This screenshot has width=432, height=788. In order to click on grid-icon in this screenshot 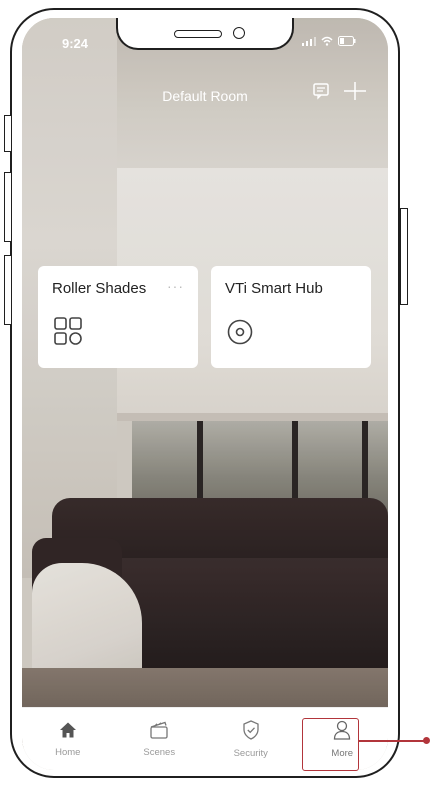, I will do `click(68, 333)`.